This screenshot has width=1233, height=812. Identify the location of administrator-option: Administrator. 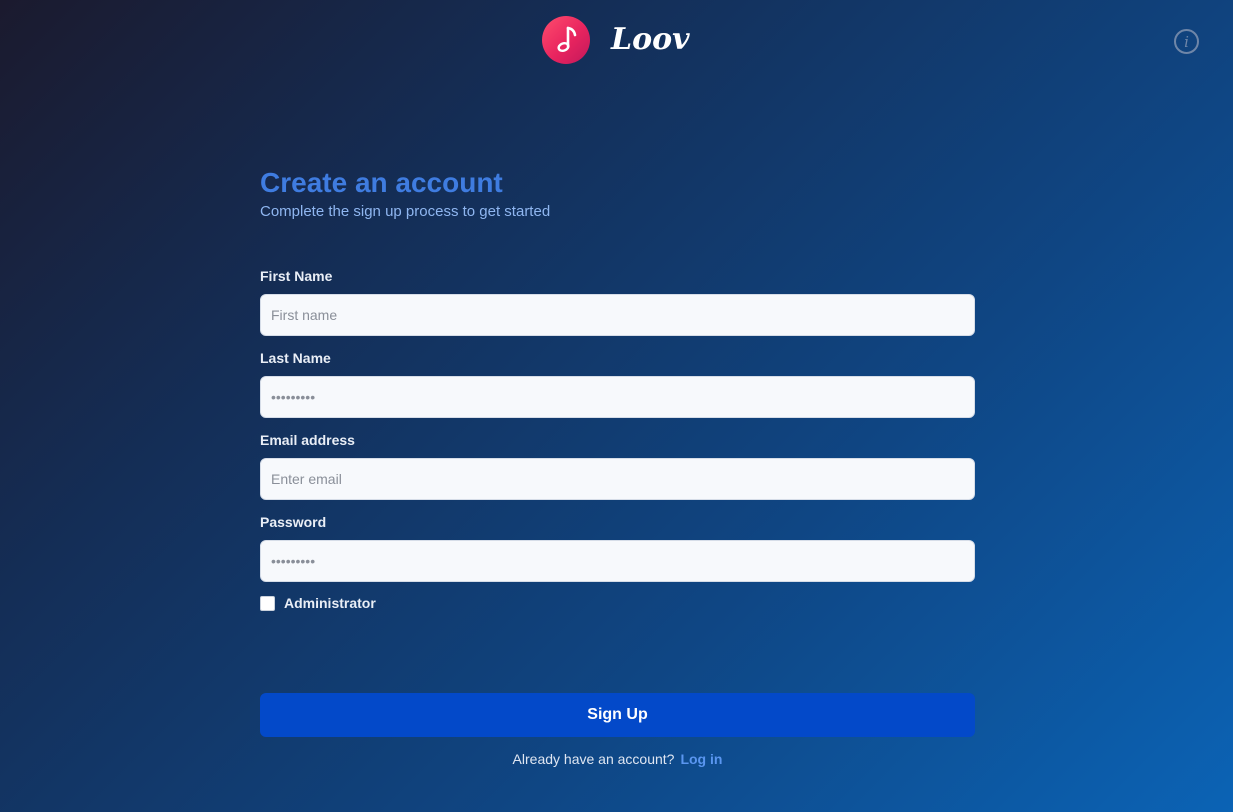
(318, 603).